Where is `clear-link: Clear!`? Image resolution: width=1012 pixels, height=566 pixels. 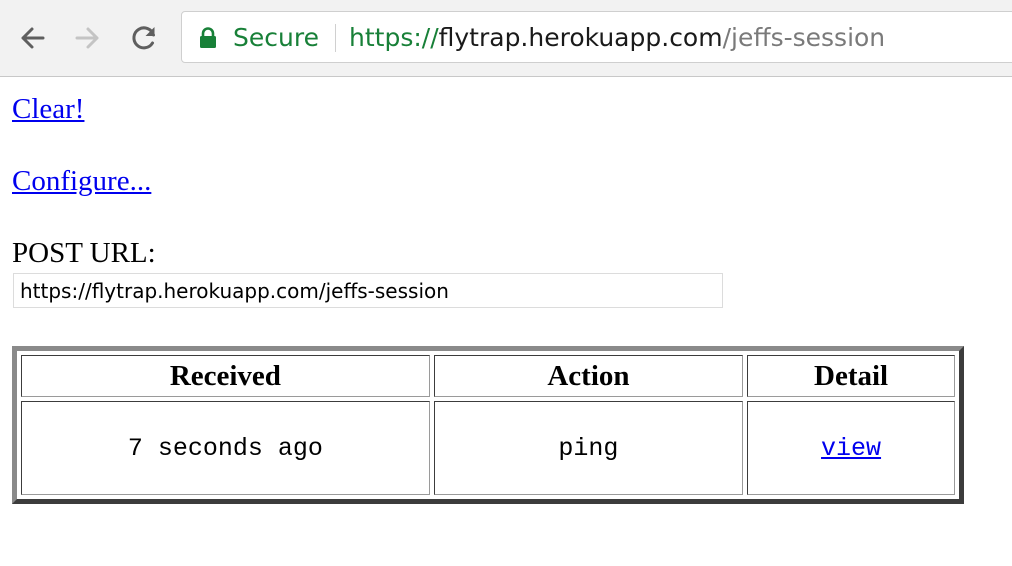
clear-link: Clear! is located at coordinates (48, 109).